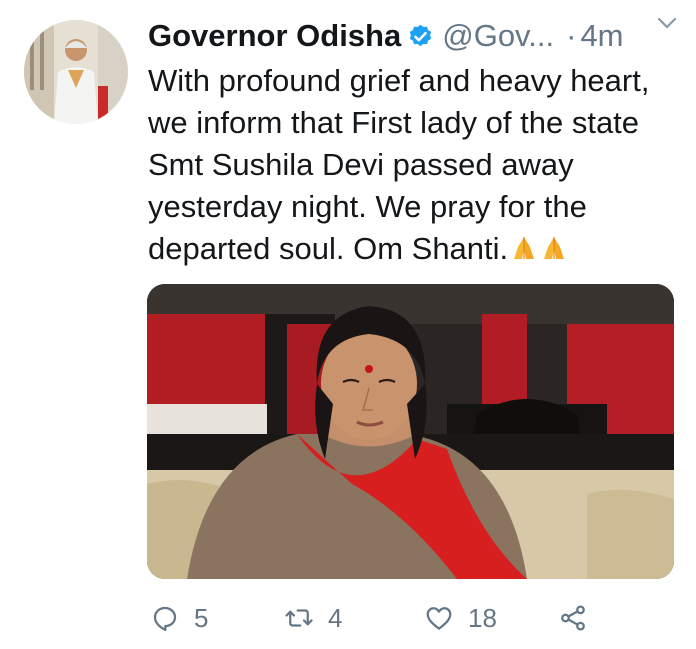 The image size is (696, 649). What do you see at coordinates (201, 617) in the screenshot?
I see `reply-count: 5` at bounding box center [201, 617].